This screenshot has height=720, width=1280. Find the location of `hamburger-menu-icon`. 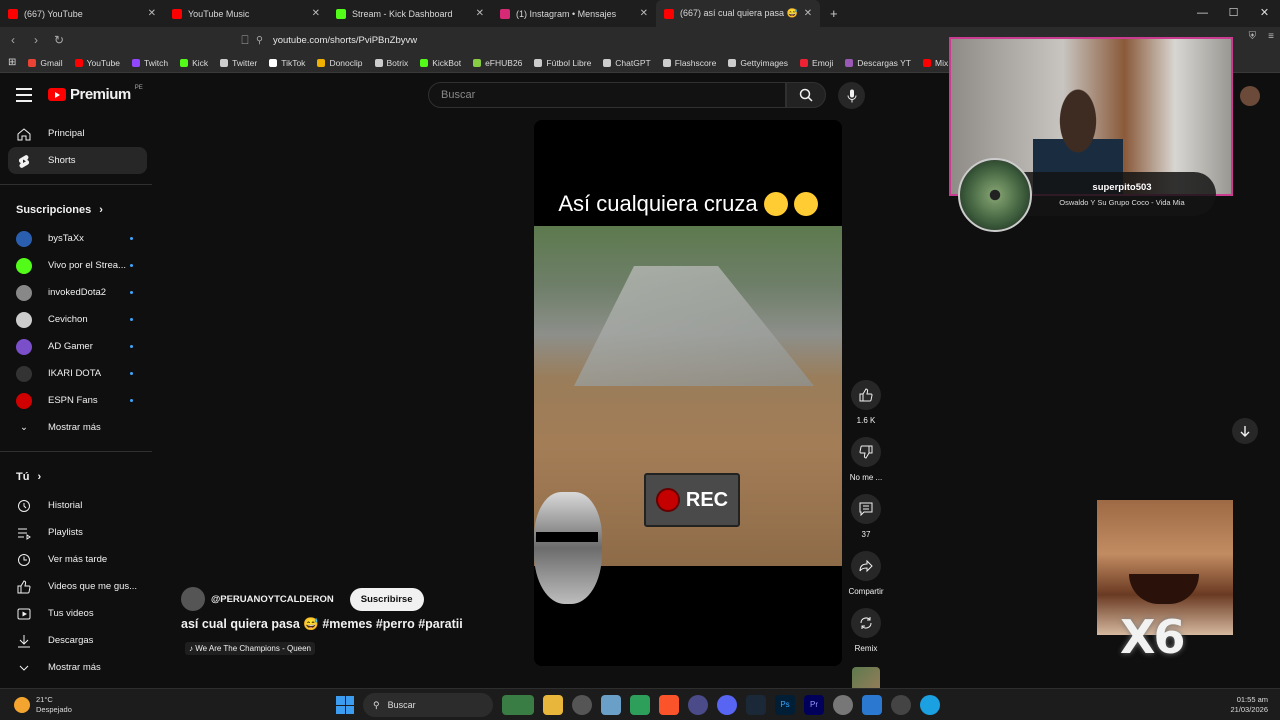

hamburger-menu-icon is located at coordinates (24, 95).